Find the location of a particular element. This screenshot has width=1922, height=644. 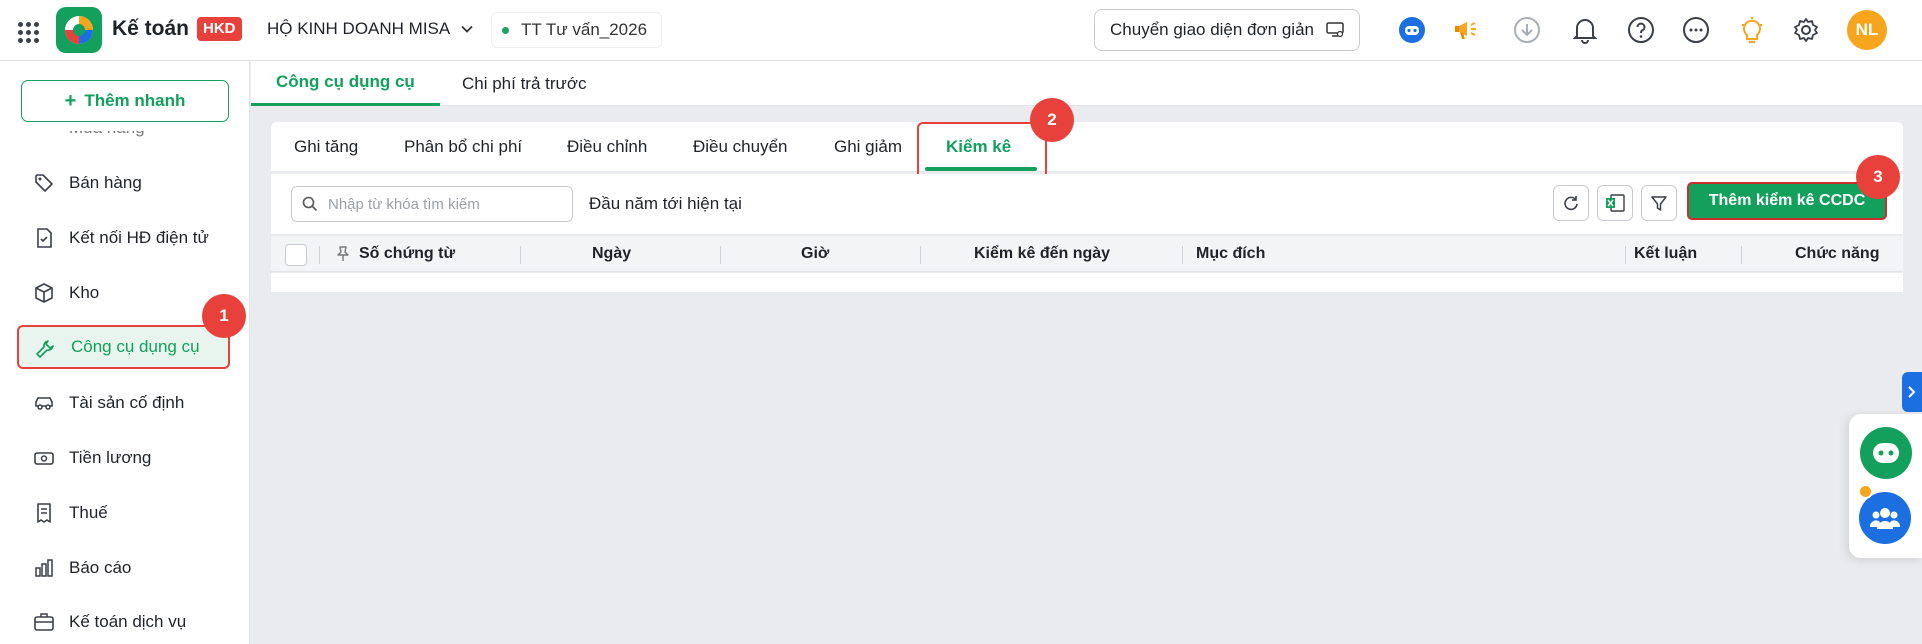

tab-cost-allocation: Phân bổ chi phí is located at coordinates (463, 147).